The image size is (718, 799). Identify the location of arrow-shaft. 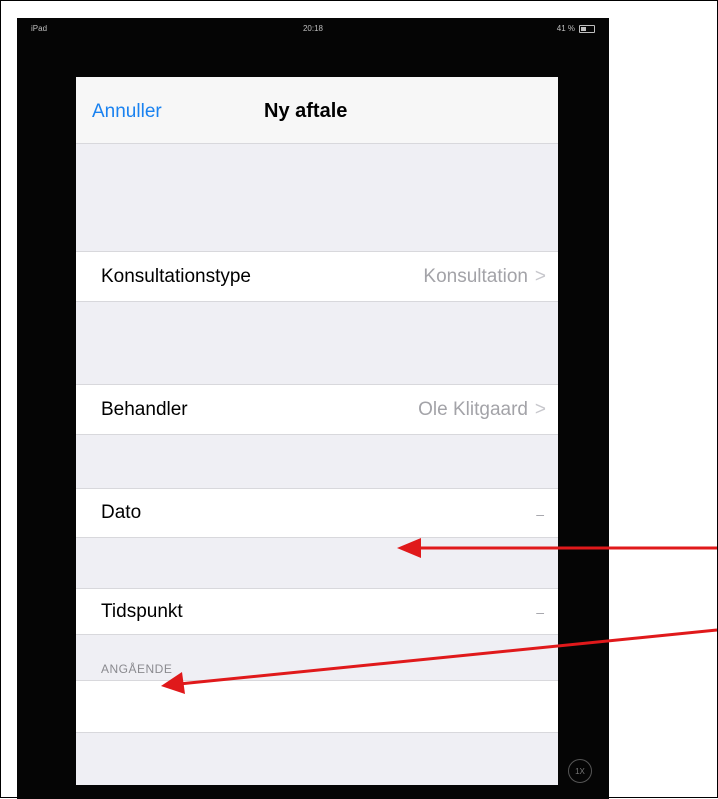
(447, 657).